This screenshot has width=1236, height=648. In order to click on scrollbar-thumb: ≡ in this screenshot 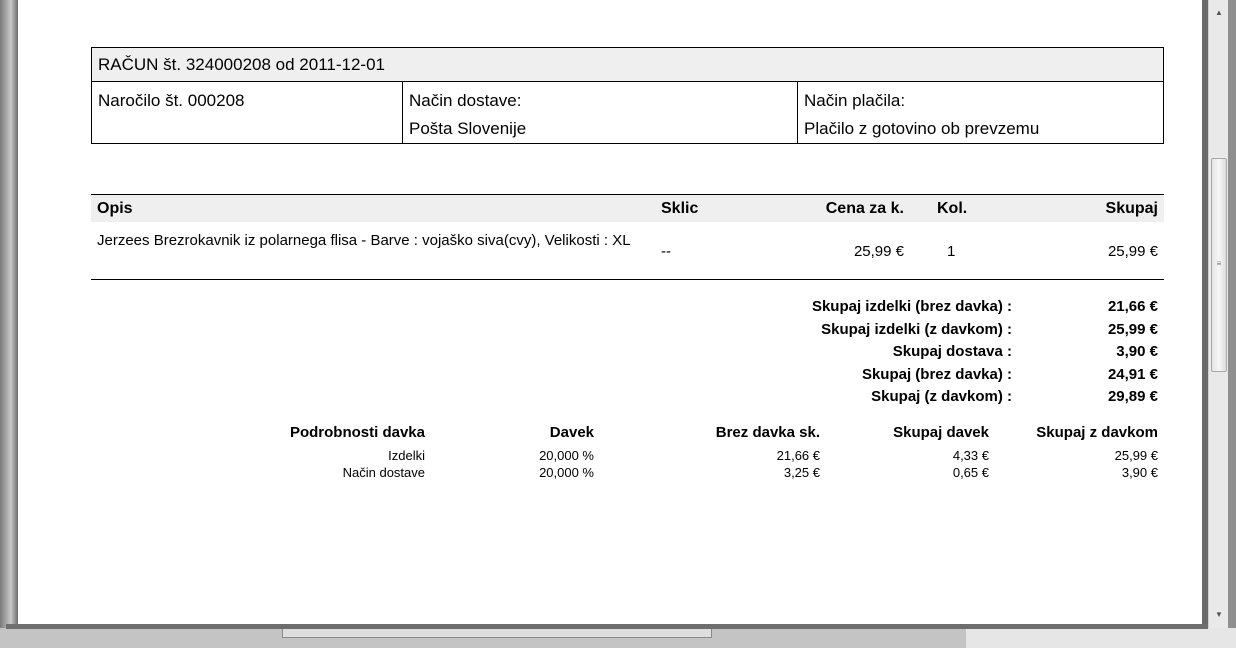, I will do `click(1219, 265)`.